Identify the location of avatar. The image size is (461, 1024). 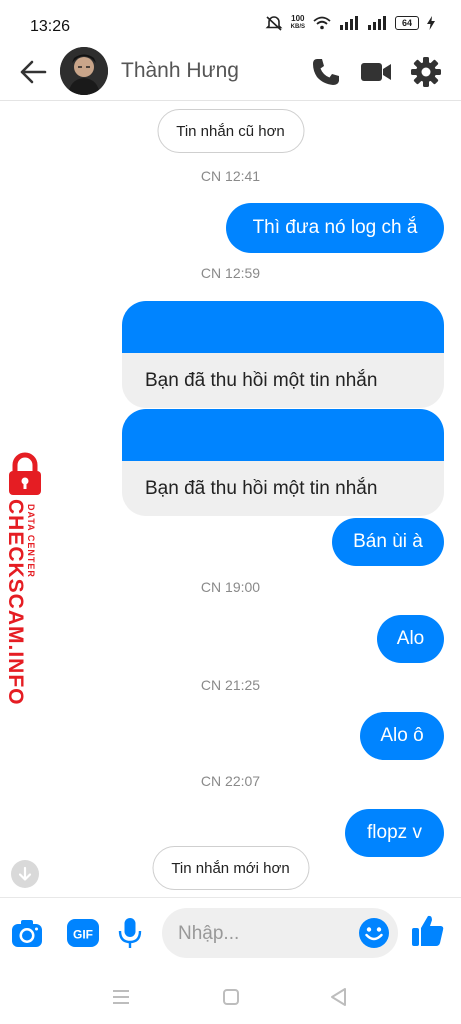
(84, 71).